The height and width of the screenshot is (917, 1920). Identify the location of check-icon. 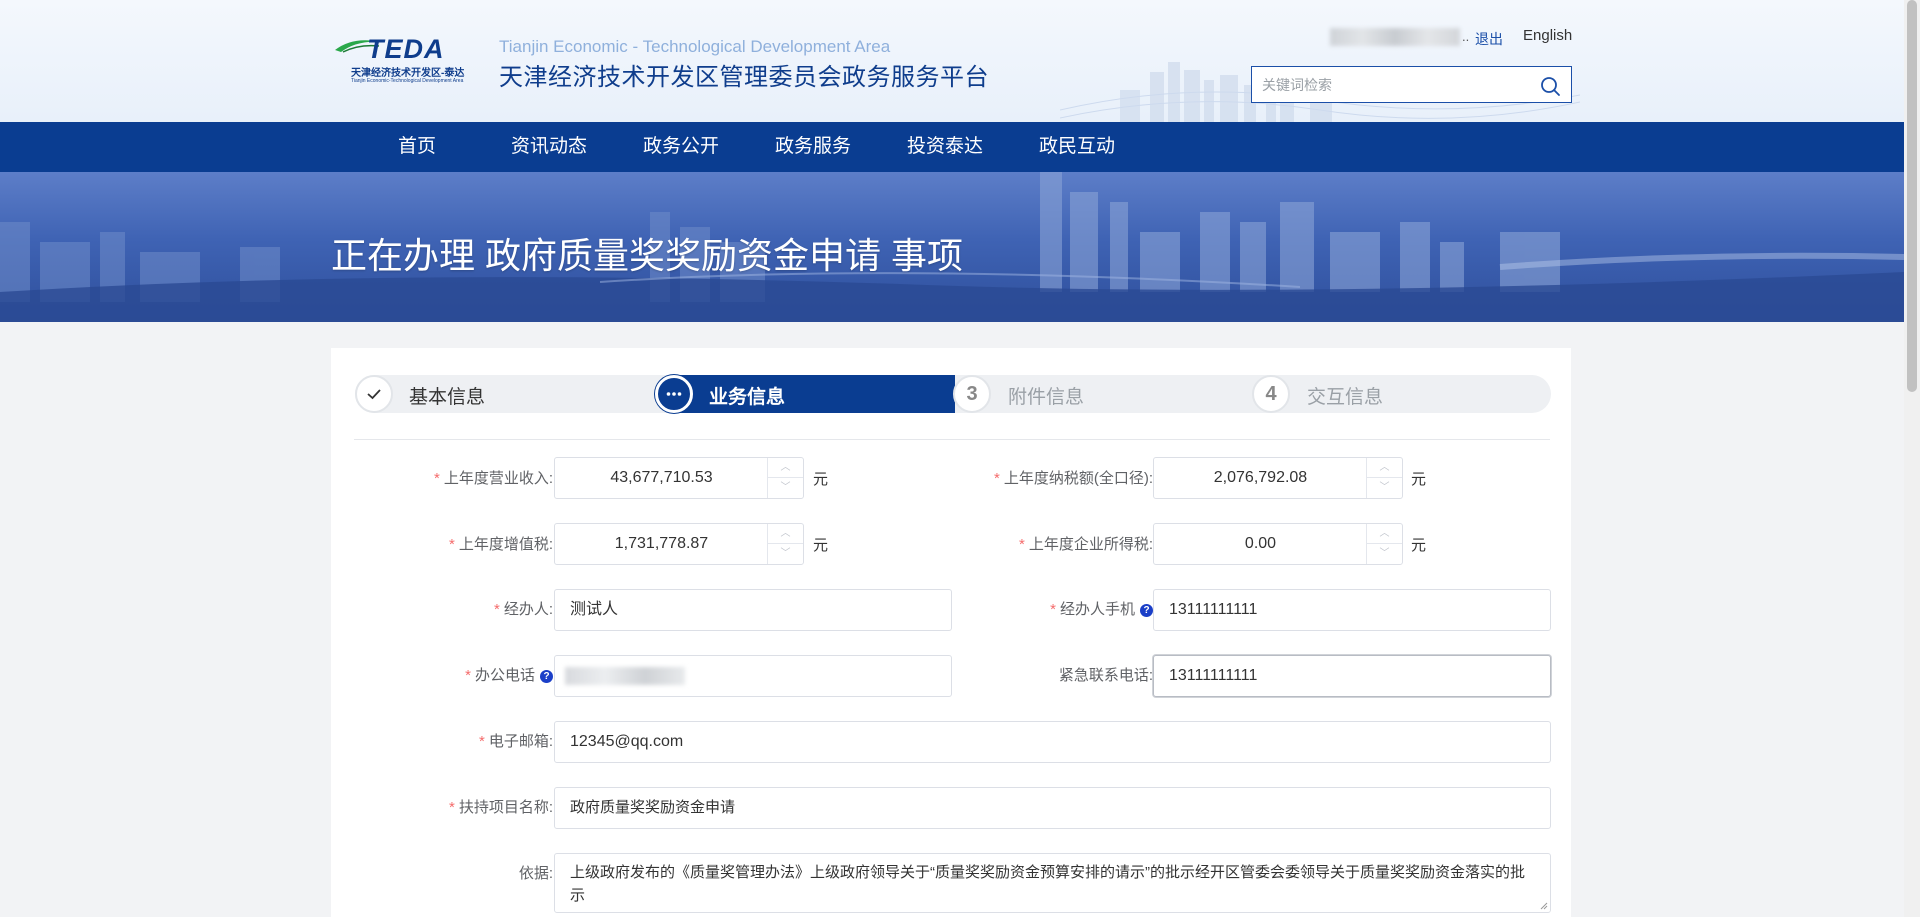
(374, 394).